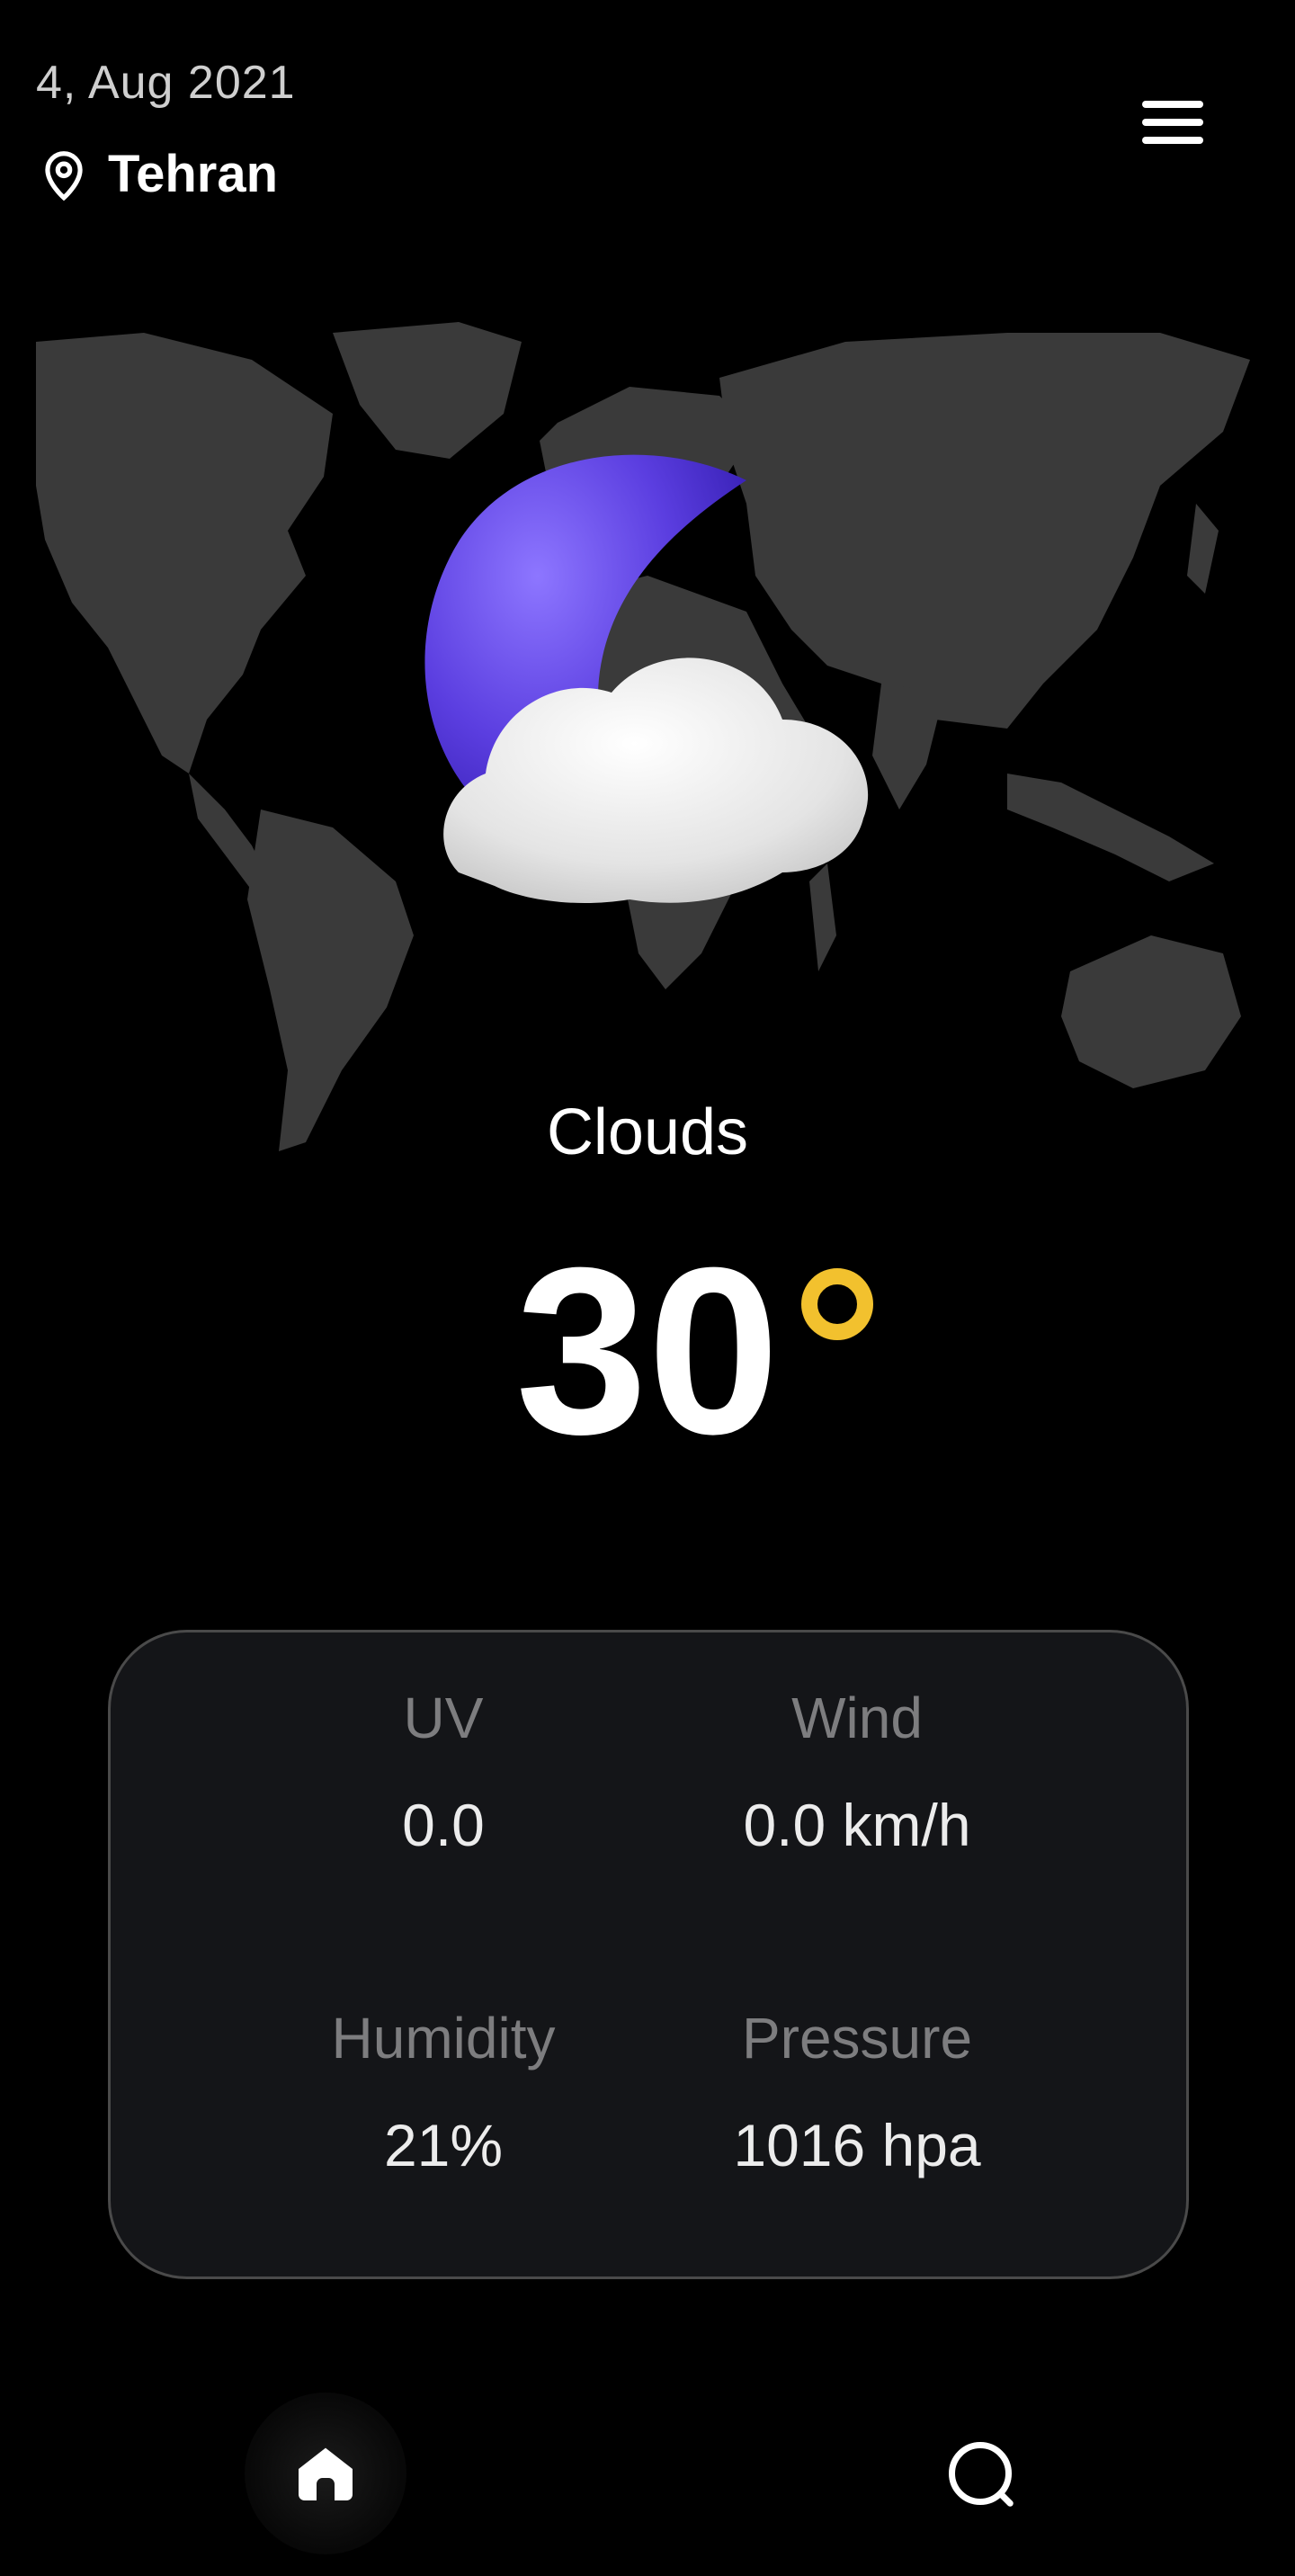  What do you see at coordinates (857, 1718) in the screenshot?
I see `stat-wind-label: Wind` at bounding box center [857, 1718].